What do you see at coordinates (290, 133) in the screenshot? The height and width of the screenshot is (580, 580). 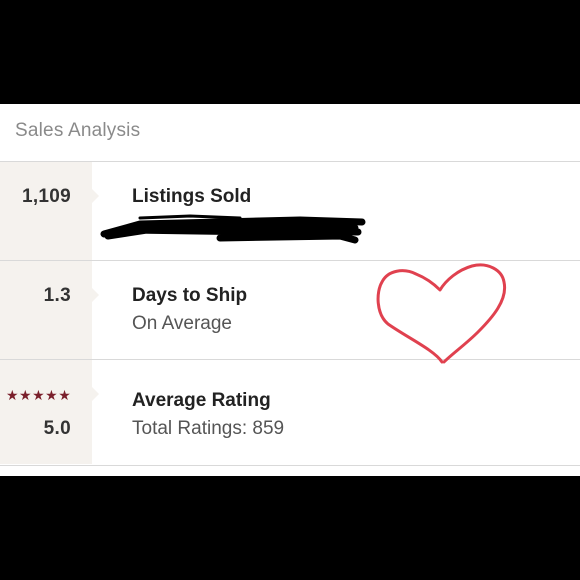 I see `panel-header: Sales Analysis` at bounding box center [290, 133].